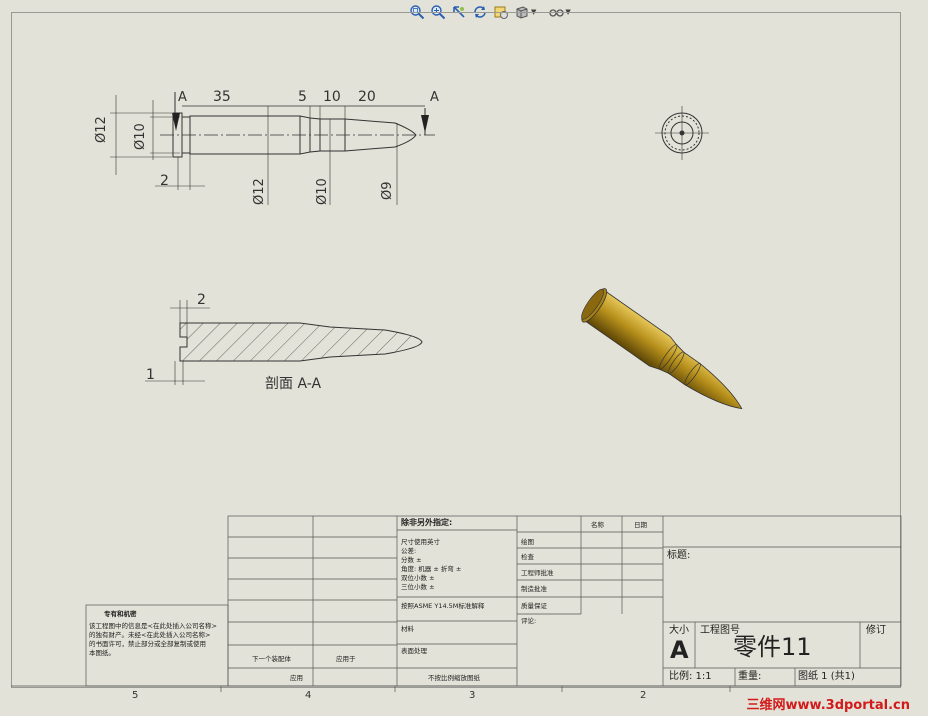  I want to click on tb-two-places: 双位小数 ±, so click(418, 578).